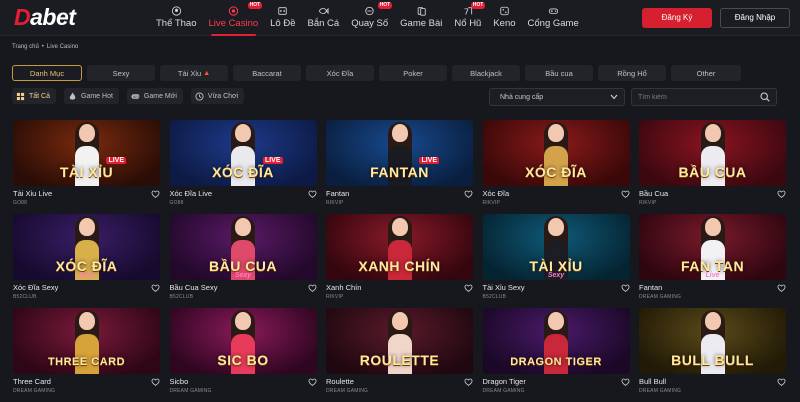 This screenshot has width=800, height=402. What do you see at coordinates (504, 23) in the screenshot?
I see `nav-item-label: Keno` at bounding box center [504, 23].